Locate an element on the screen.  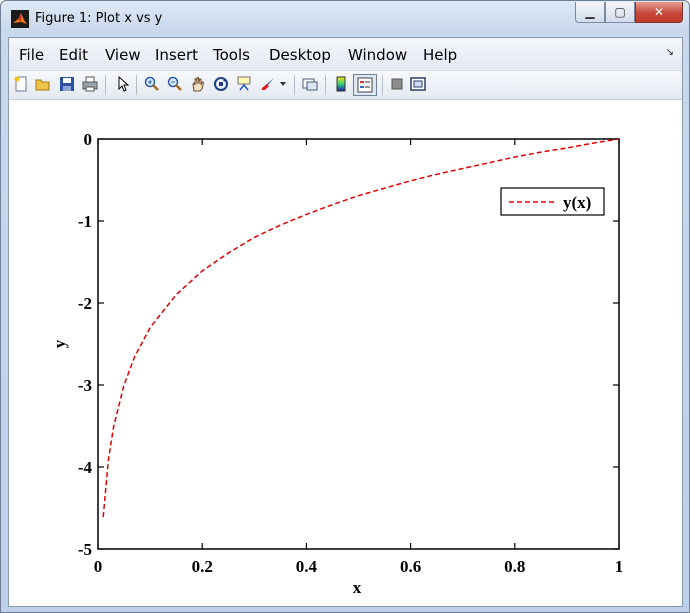
menu-tools: Tools is located at coordinates (231, 55).